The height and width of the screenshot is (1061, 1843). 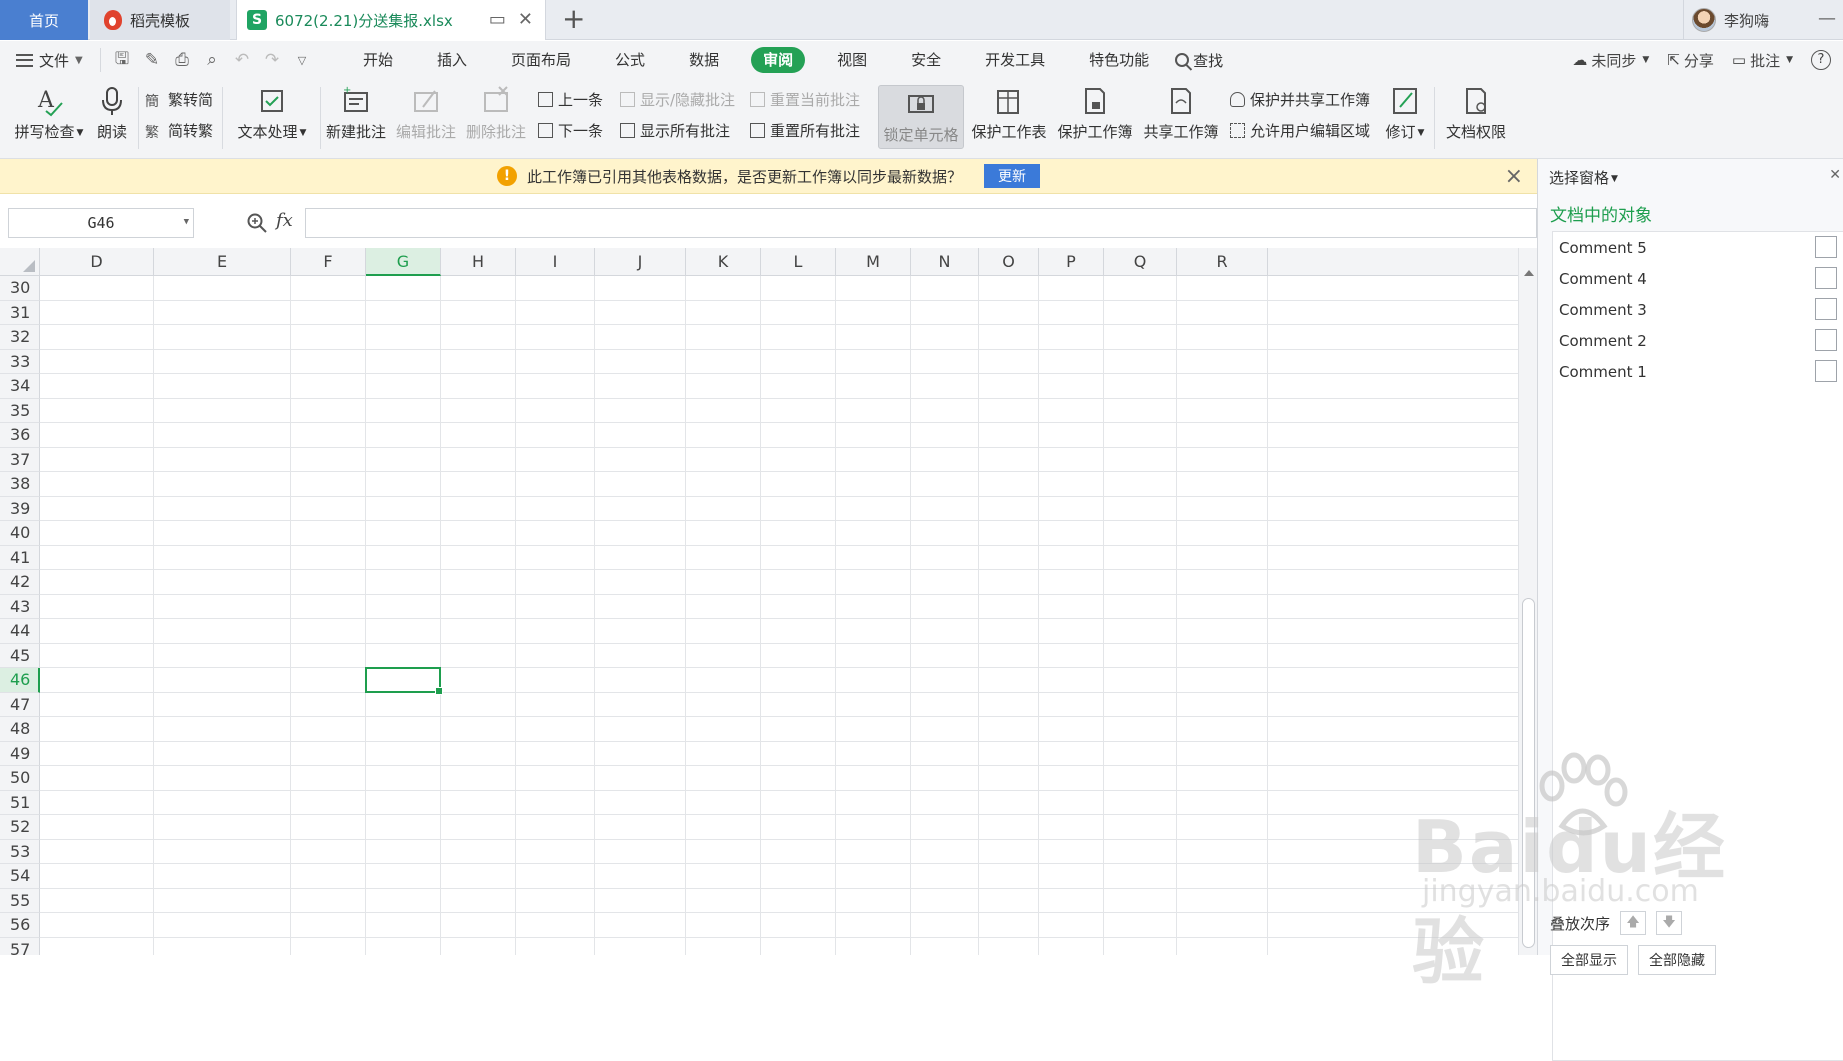 I want to click on share-button: ⇱ 分享, so click(x=1690, y=60).